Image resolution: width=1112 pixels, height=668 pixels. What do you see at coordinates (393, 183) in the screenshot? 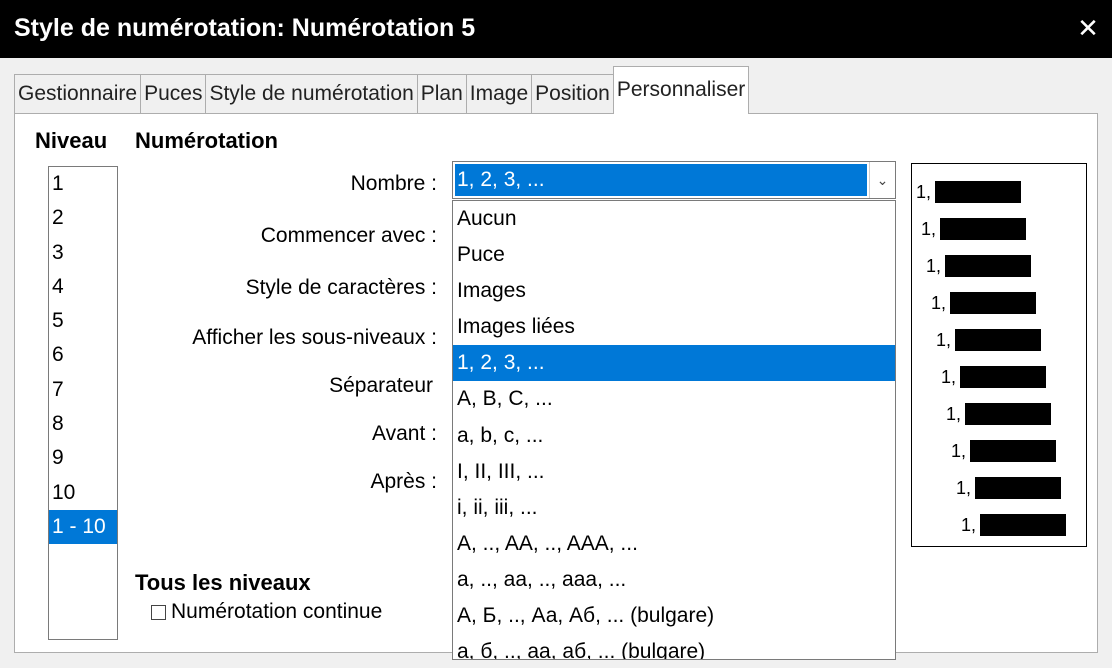
I see `number-label: Nombre :` at bounding box center [393, 183].